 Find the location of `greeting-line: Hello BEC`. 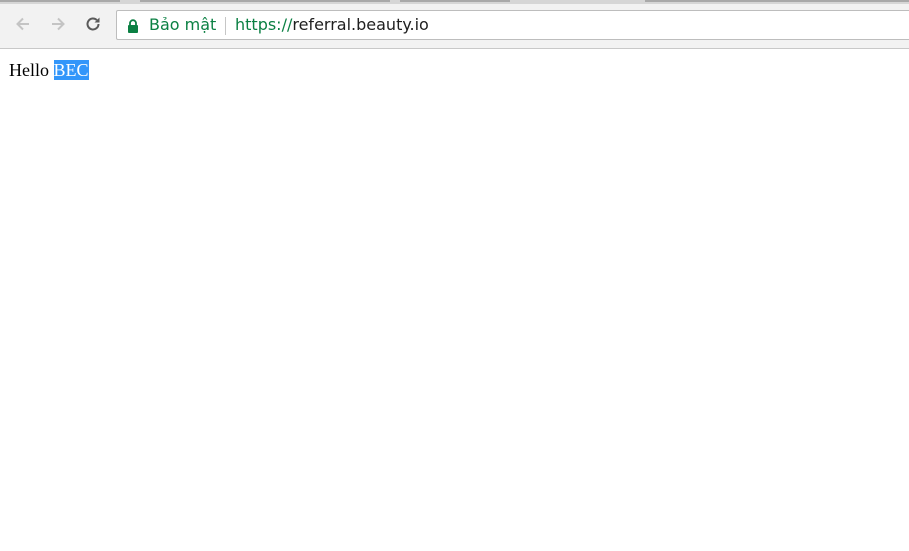

greeting-line: Hello BEC is located at coordinates (49, 70).